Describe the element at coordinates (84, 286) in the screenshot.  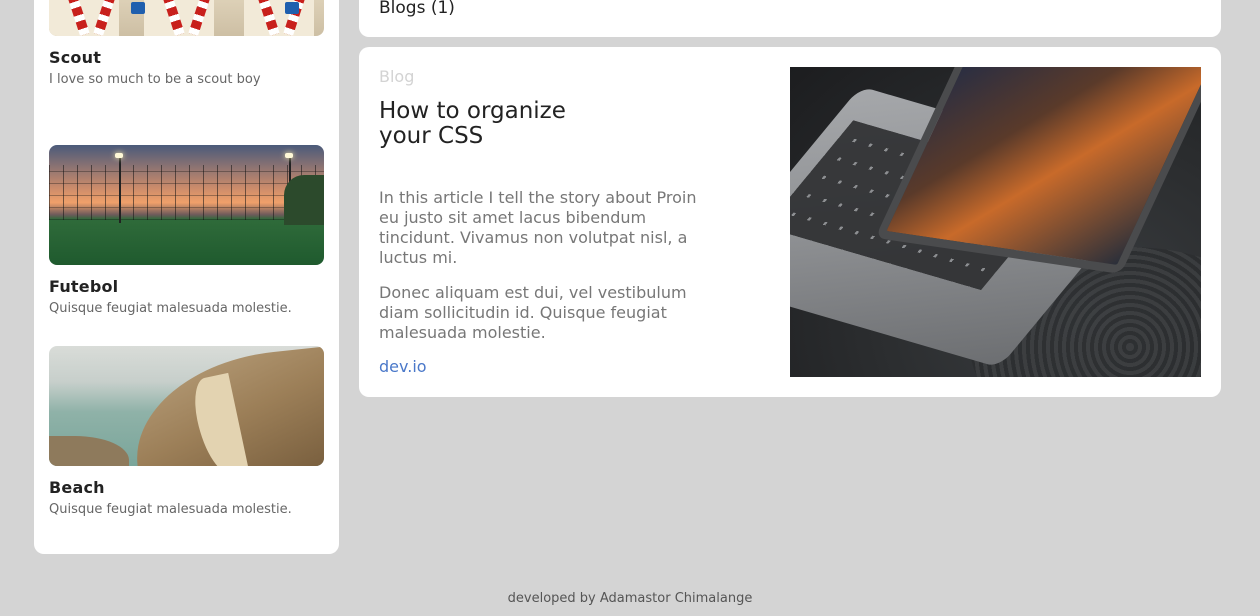
I see `sidebar-item-title: Futebol` at that location.